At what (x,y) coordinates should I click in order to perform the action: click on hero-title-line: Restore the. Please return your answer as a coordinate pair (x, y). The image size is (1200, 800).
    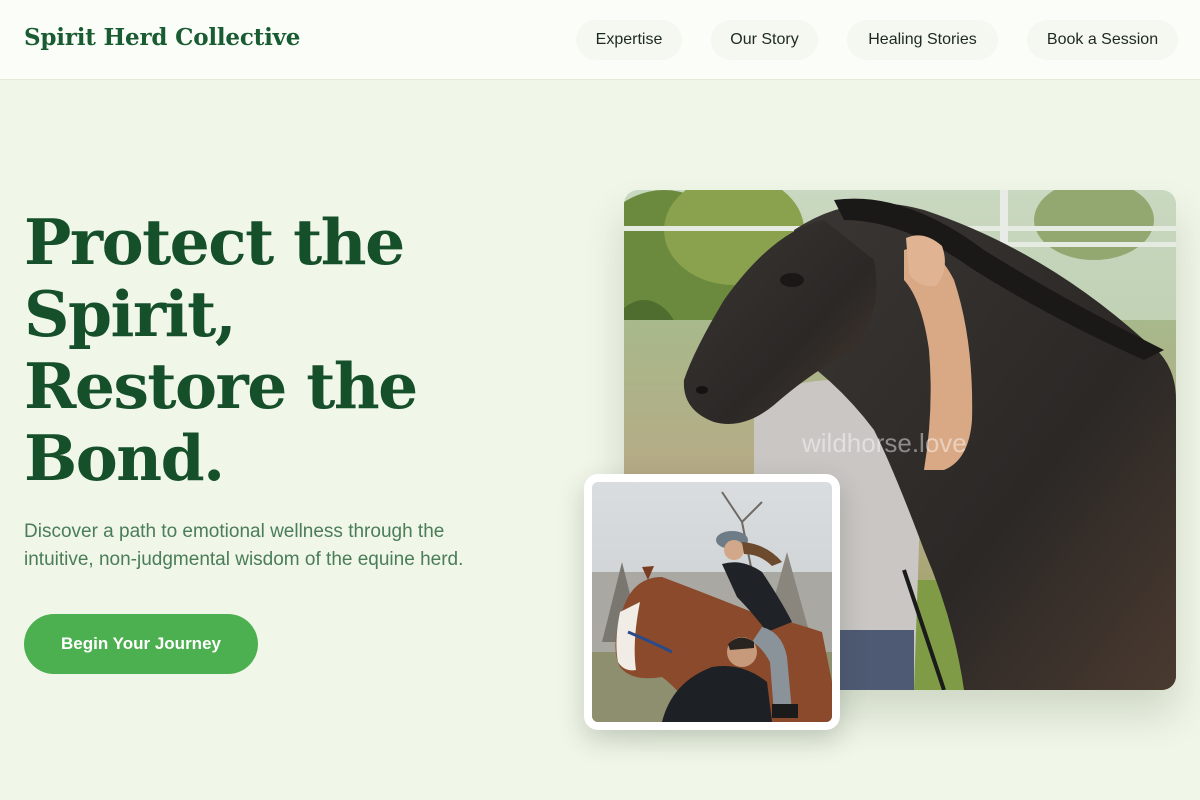
    Looking at the image, I should click on (221, 386).